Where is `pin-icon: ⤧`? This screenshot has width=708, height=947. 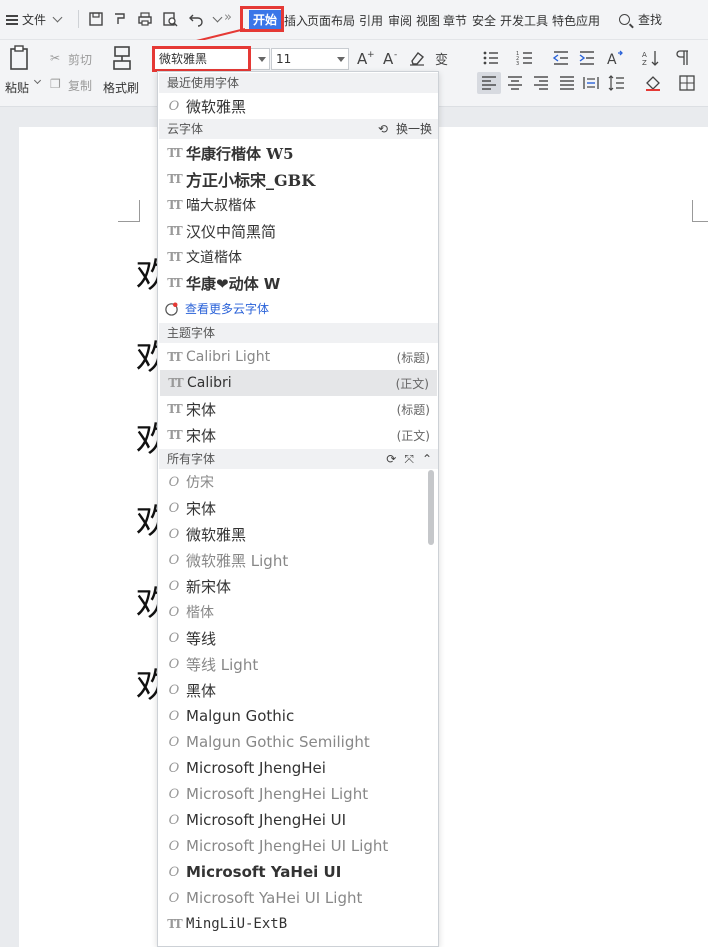 pin-icon: ⤧ is located at coordinates (409, 459).